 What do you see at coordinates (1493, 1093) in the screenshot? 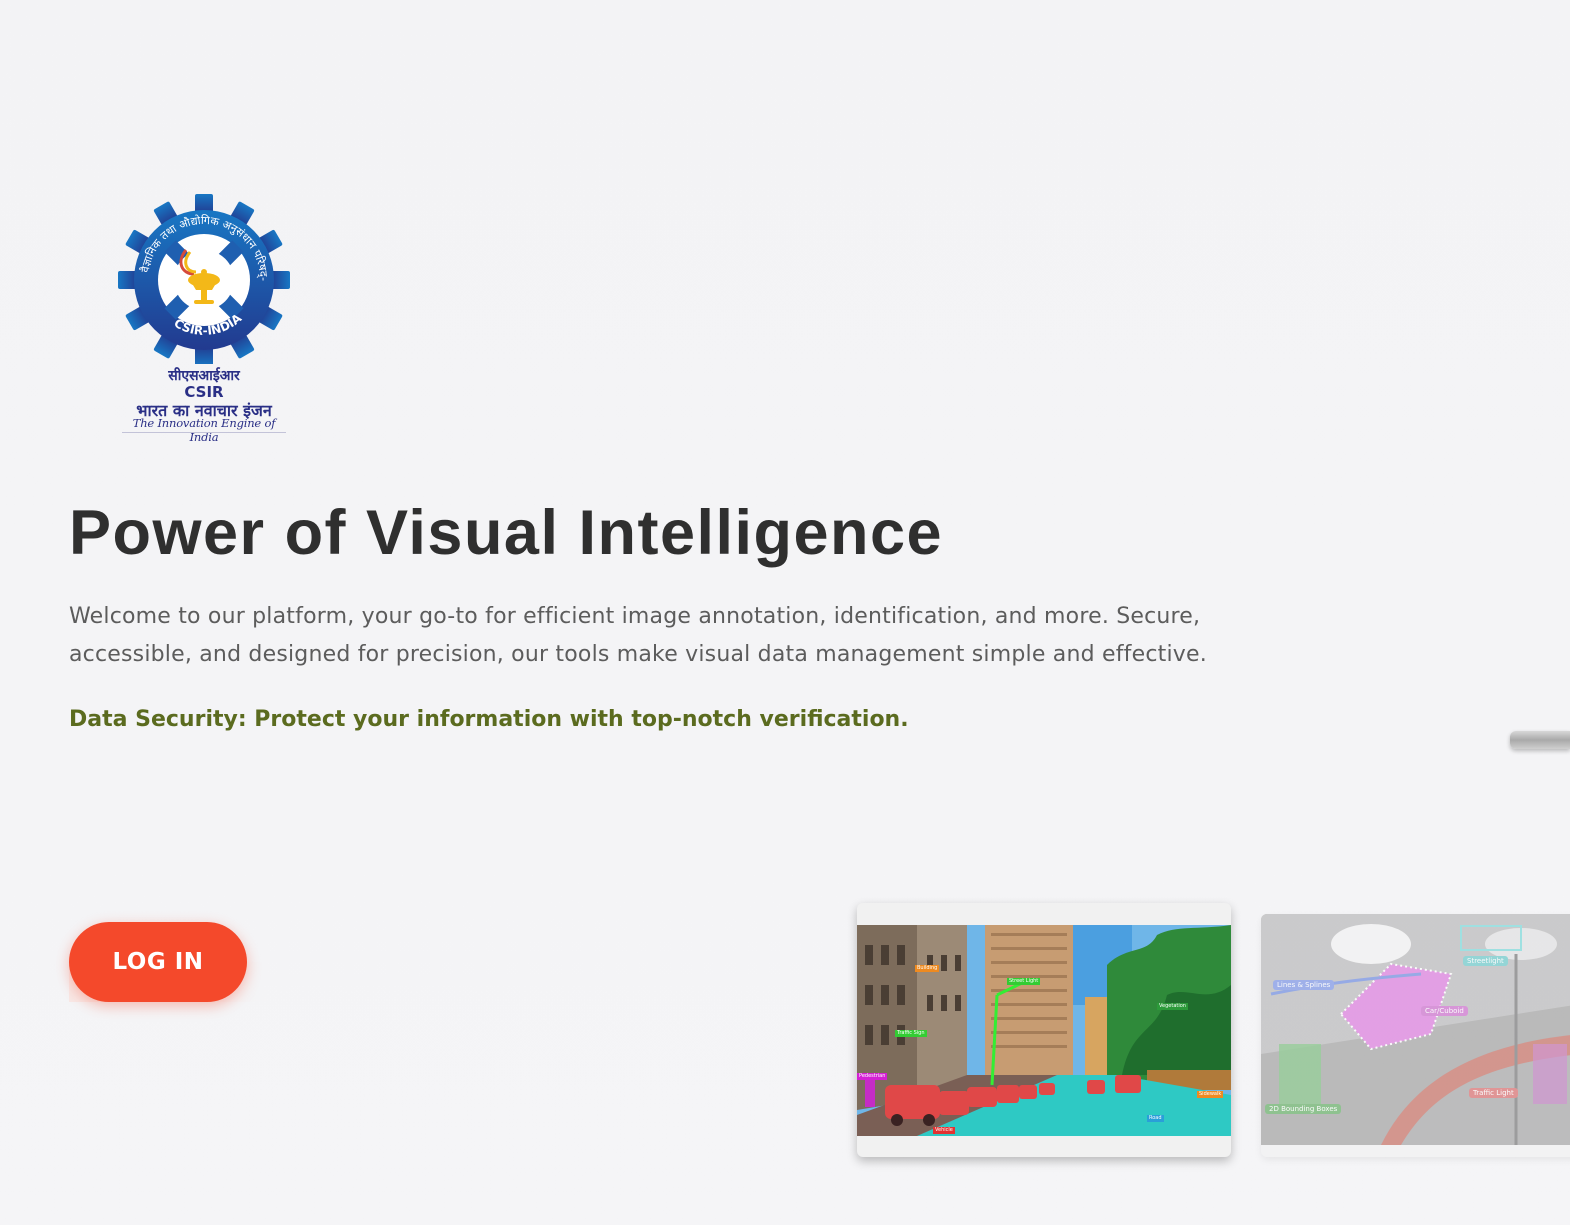
I see `tag-traffic-light: Traffic Light` at bounding box center [1493, 1093].